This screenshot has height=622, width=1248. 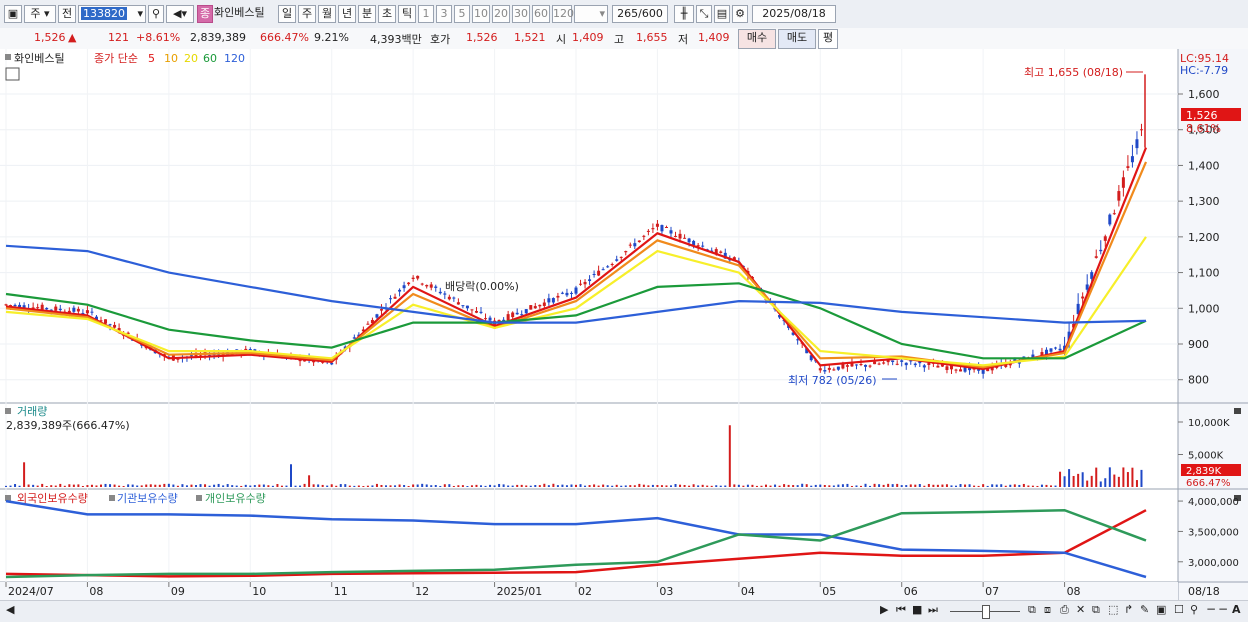 I want to click on search-icon: ⚲, so click(x=156, y=14).